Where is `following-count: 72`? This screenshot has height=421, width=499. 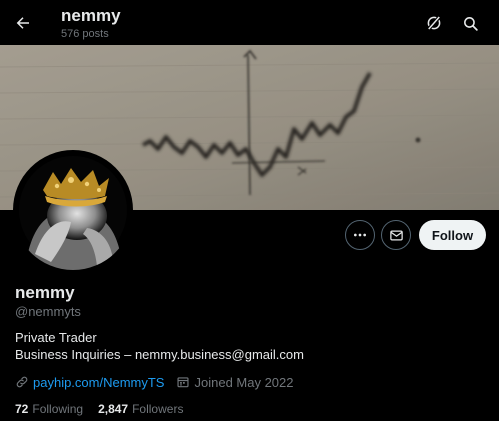 following-count: 72 is located at coordinates (22, 409).